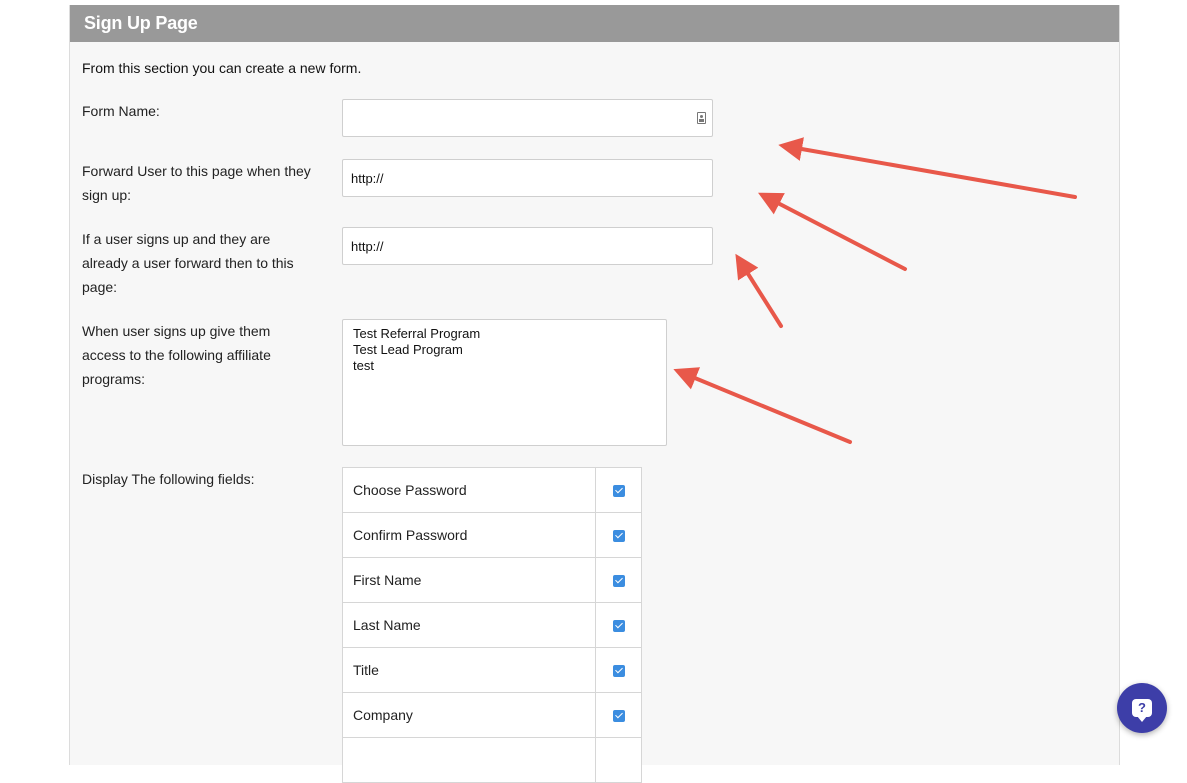 The width and height of the screenshot is (1187, 783). Describe the element at coordinates (504, 350) in the screenshot. I see `program-option: Test Lead Program` at that location.